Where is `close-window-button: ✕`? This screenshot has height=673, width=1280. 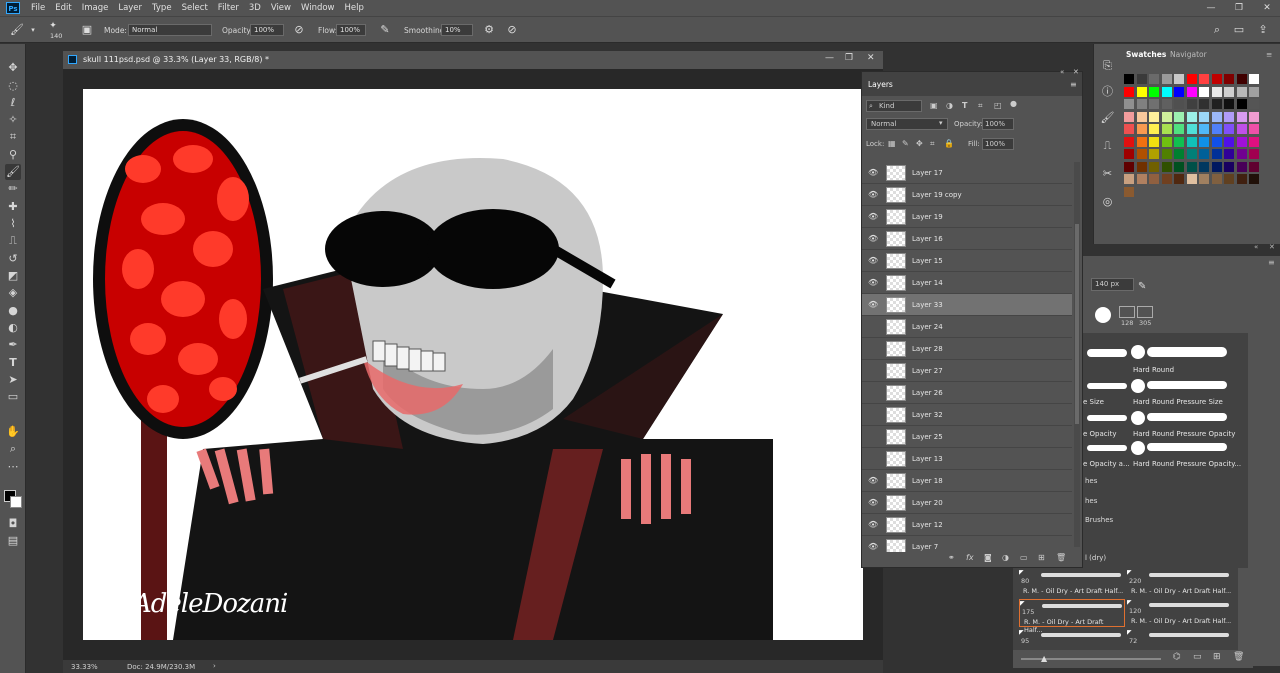 close-window-button: ✕ is located at coordinates (1267, 8).